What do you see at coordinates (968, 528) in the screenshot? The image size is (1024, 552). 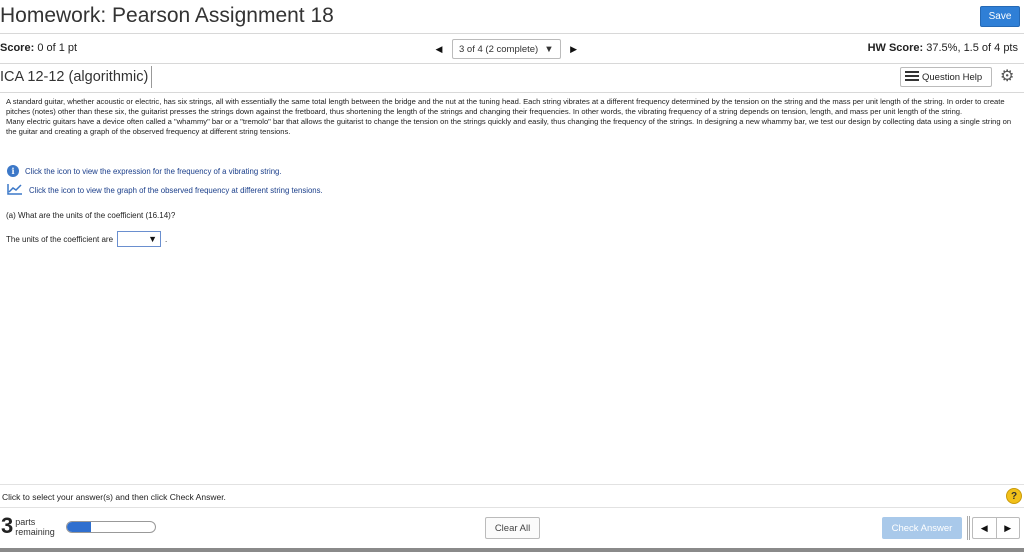 I see `separator` at bounding box center [968, 528].